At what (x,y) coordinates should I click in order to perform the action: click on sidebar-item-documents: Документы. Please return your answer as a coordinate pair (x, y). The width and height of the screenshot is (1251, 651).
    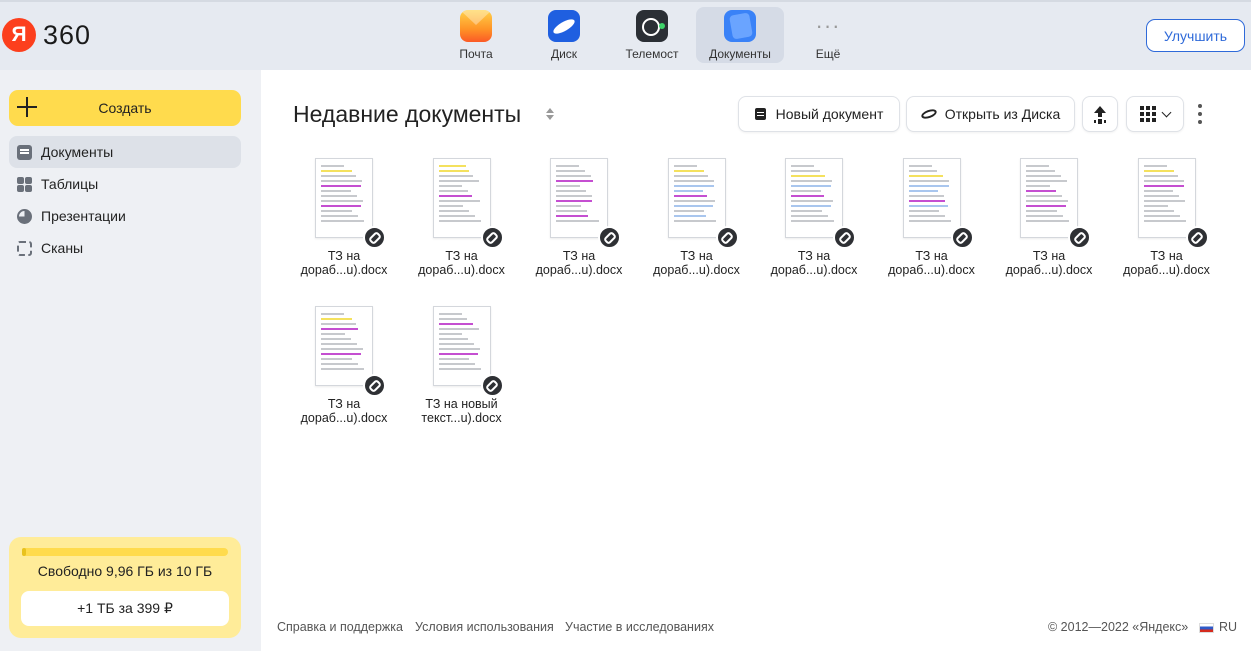
    Looking at the image, I should click on (125, 152).